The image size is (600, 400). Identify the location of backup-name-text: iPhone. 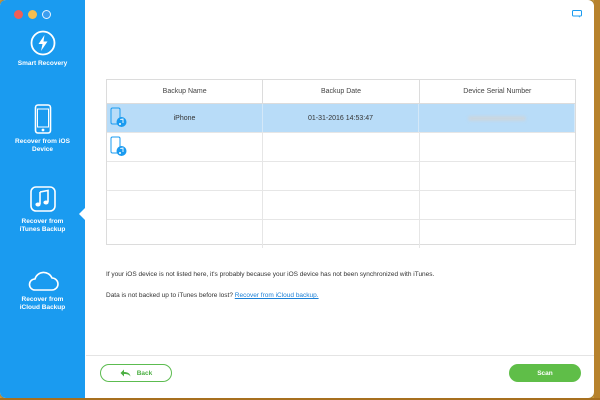
(184, 118).